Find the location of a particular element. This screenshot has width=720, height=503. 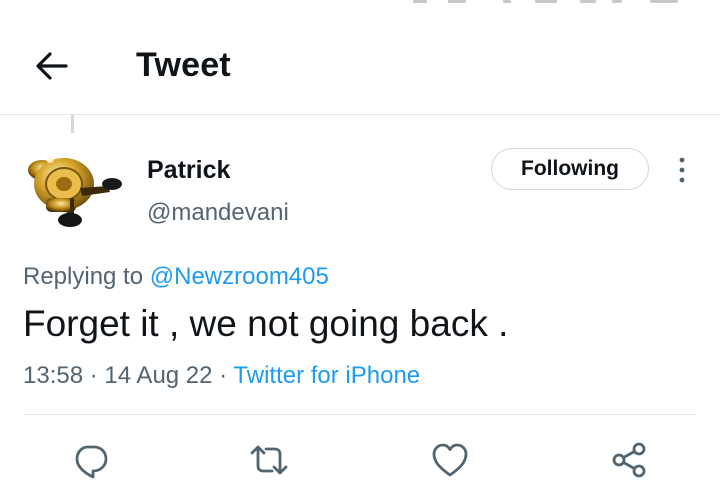

tweet-time: 13:58 is located at coordinates (53, 375).